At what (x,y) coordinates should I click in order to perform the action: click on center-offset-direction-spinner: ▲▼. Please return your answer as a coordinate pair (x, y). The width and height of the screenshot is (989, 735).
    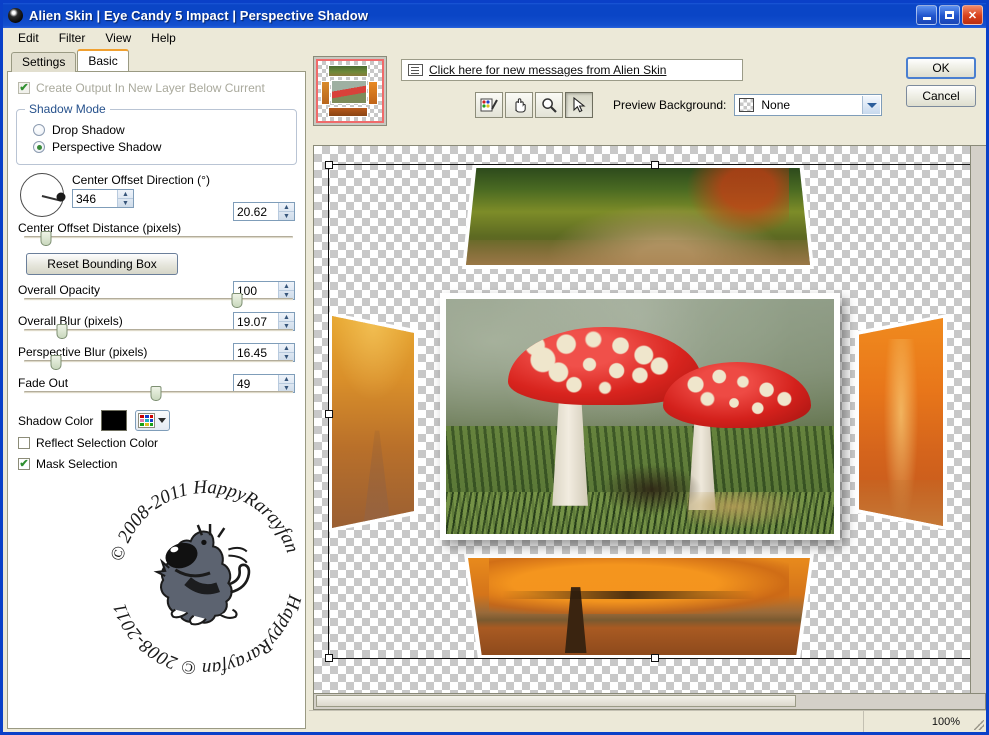
    Looking at the image, I should click on (103, 198).